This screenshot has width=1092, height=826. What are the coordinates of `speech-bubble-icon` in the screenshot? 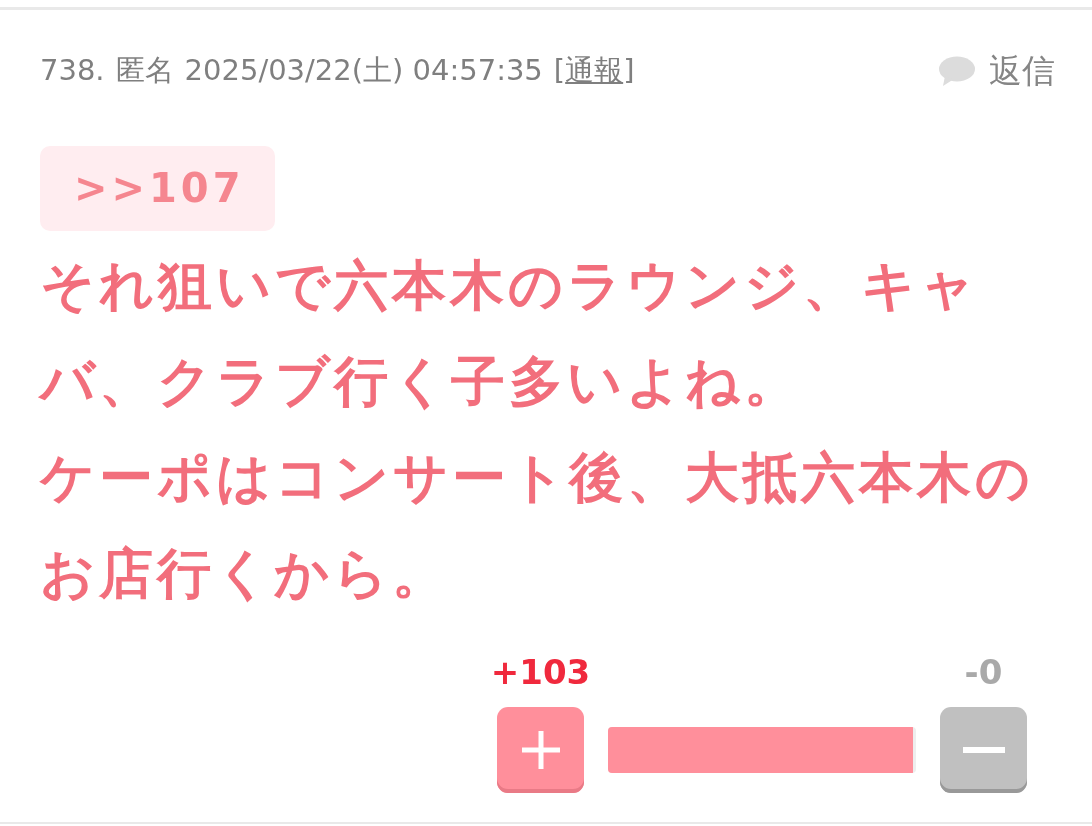 It's located at (957, 71).